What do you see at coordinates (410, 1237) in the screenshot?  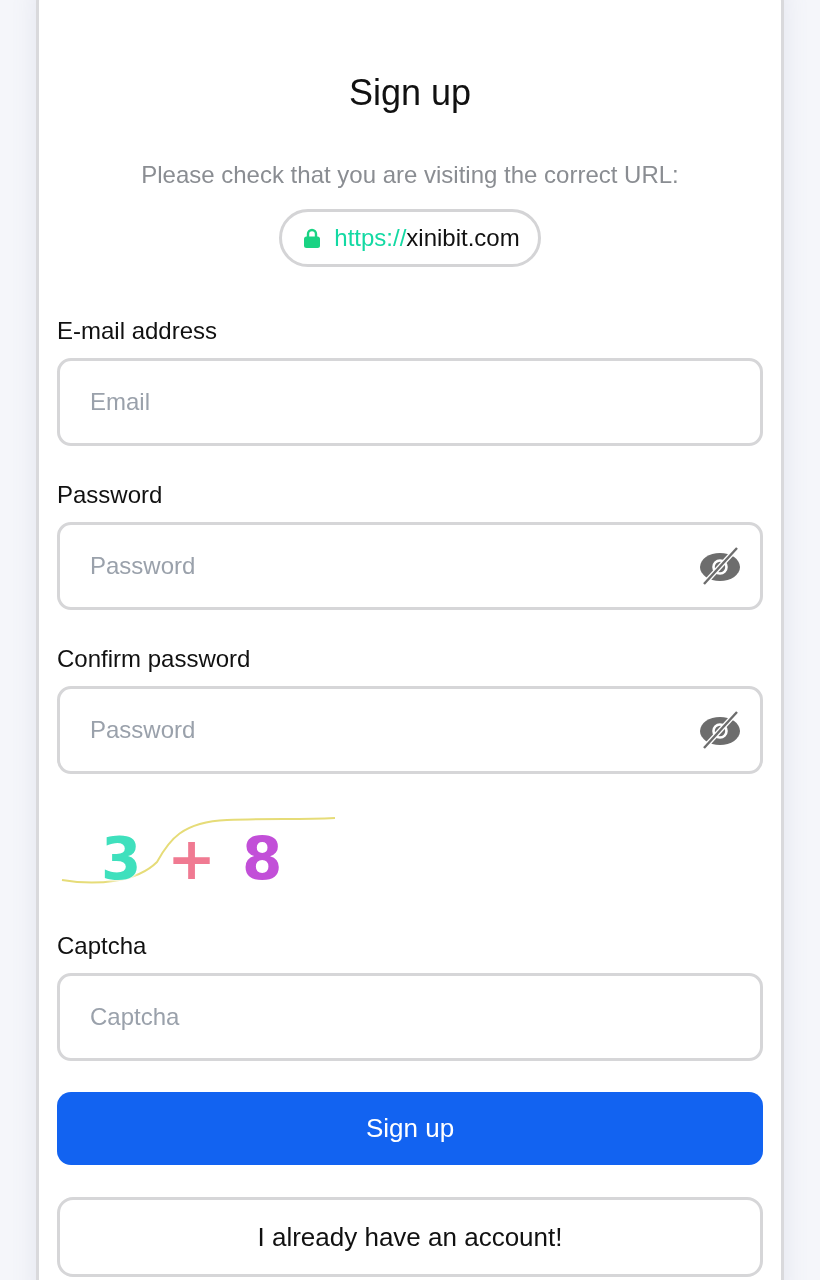 I see `login-link-button: I already have an account!` at bounding box center [410, 1237].